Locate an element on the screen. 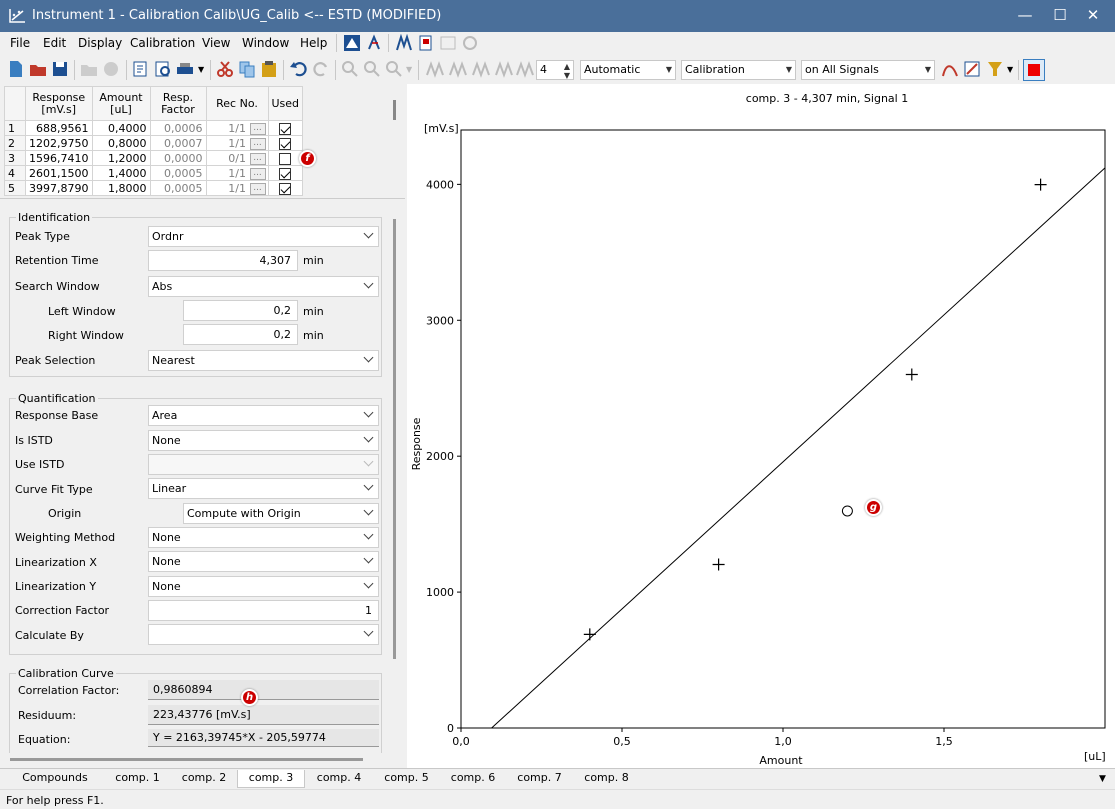  retention-time-input: 4,307 is located at coordinates (223, 260).